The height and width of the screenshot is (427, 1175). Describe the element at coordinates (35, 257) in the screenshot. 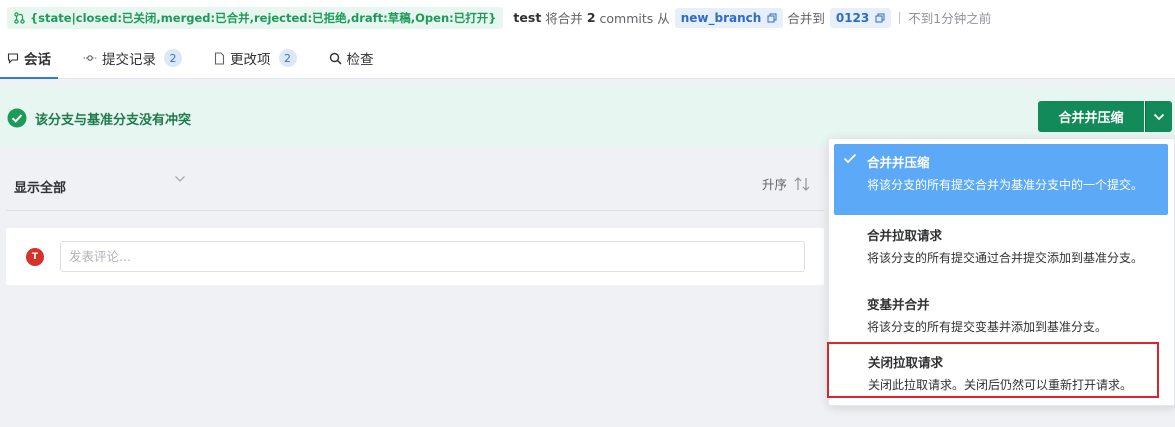

I see `avatar: T` at that location.